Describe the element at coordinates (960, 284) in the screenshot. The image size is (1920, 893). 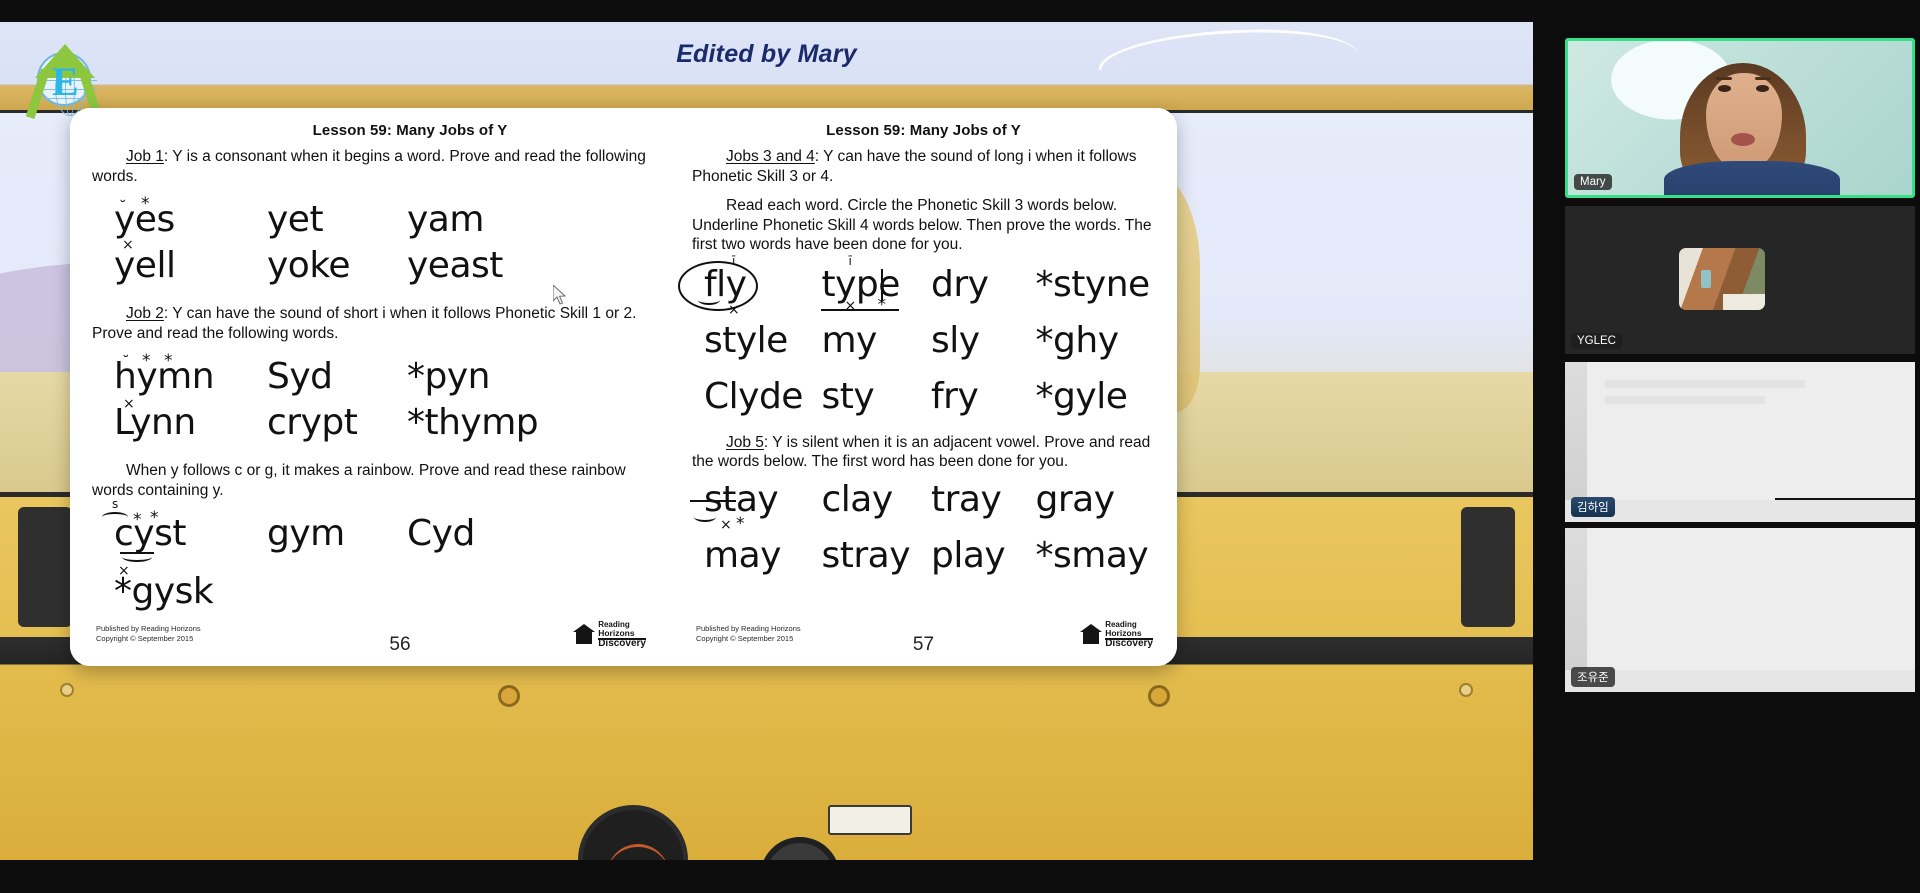
I see `word-text: dry` at that location.